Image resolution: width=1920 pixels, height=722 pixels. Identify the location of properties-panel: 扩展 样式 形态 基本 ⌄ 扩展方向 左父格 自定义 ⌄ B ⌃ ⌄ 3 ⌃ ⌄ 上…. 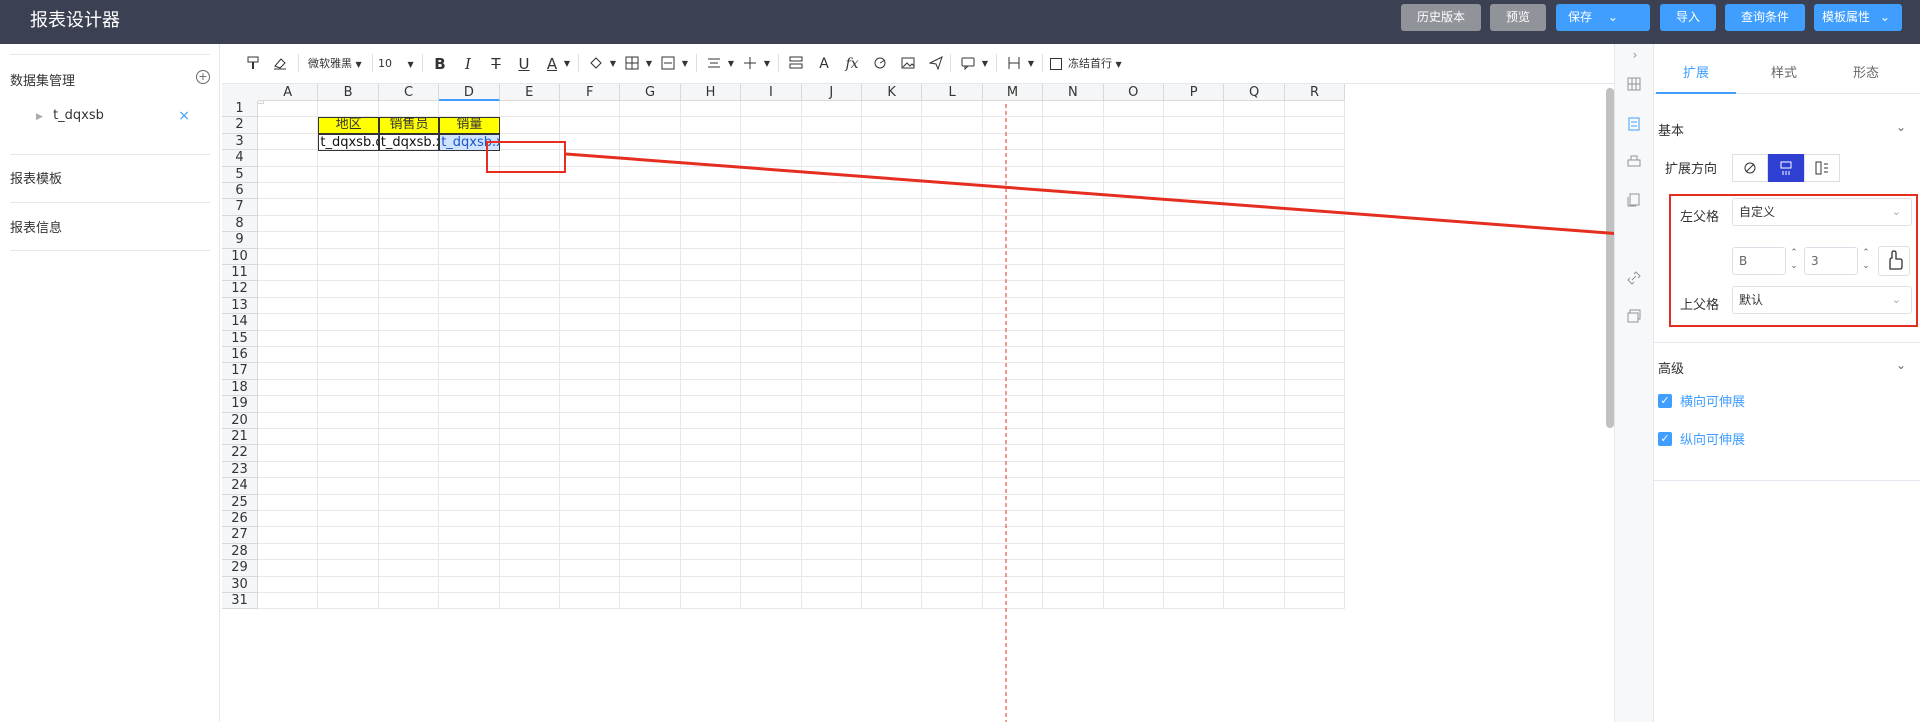
(1787, 383).